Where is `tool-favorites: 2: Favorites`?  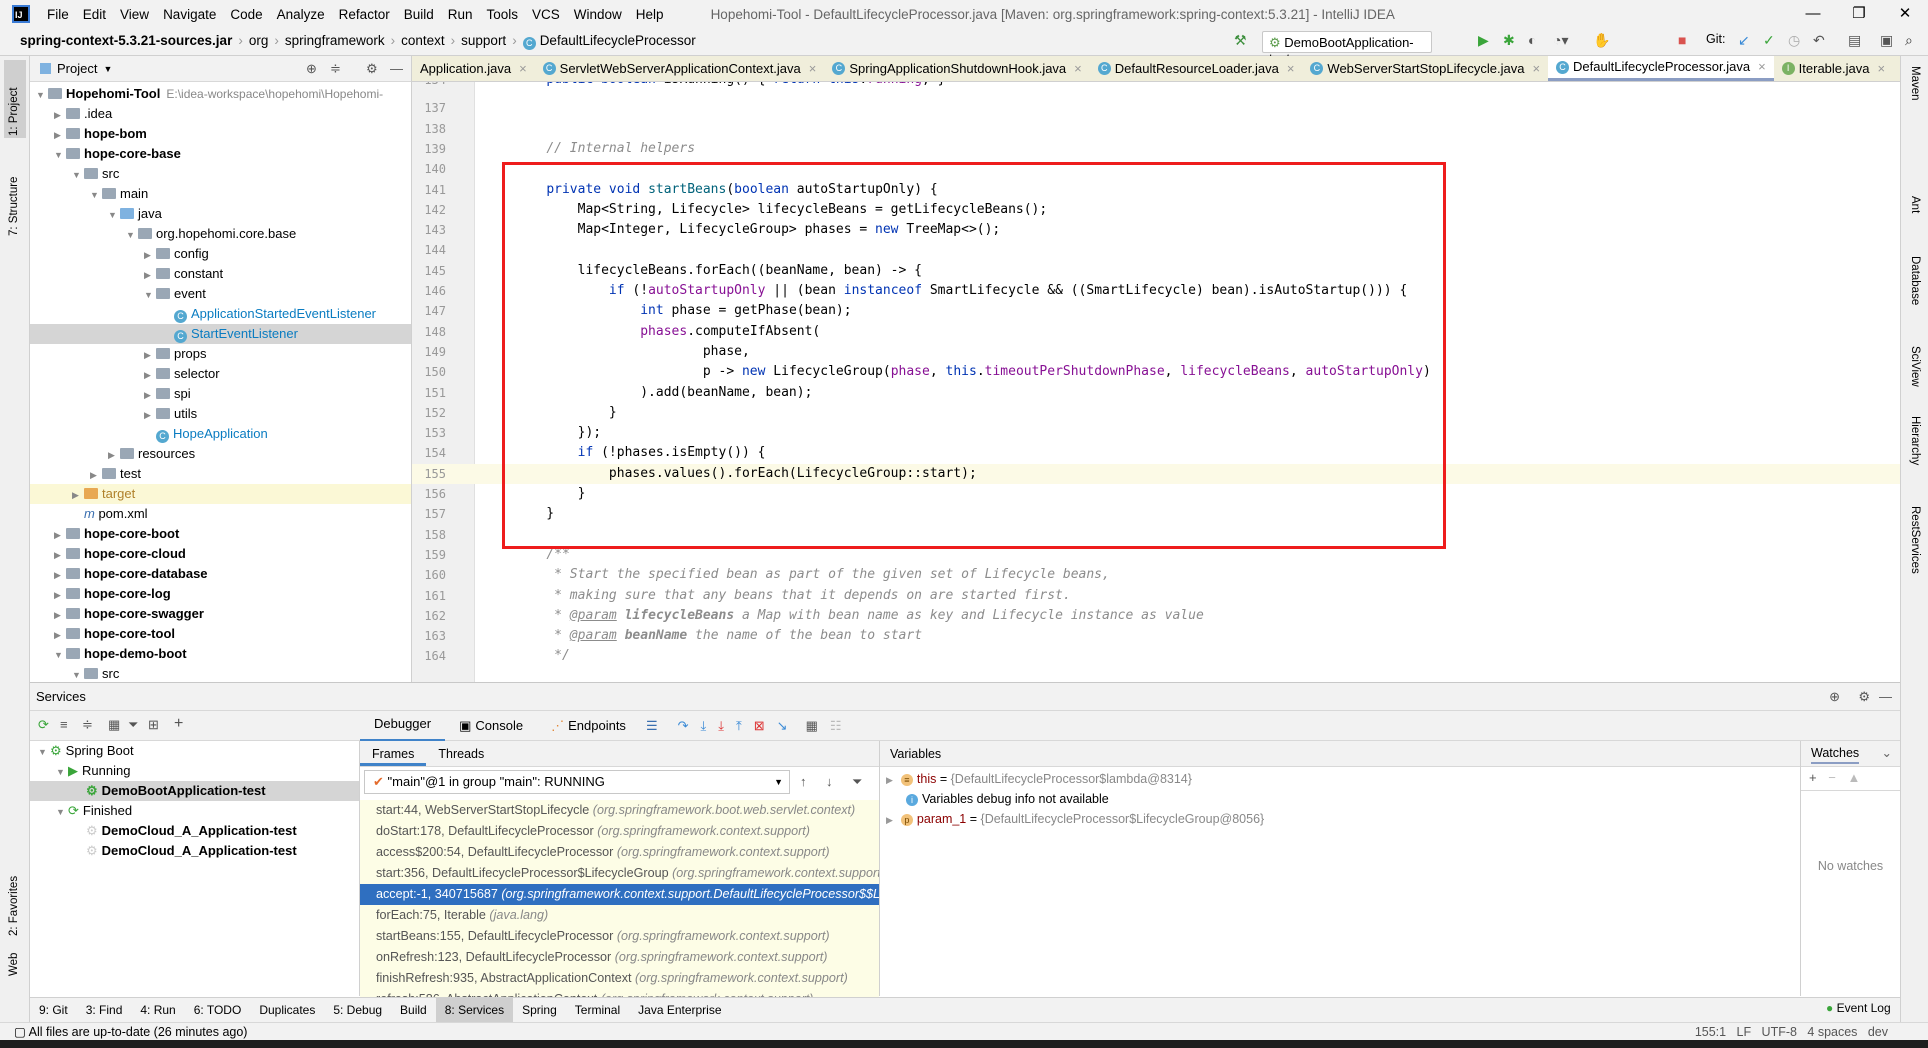 tool-favorites: 2: Favorites is located at coordinates (14, 906).